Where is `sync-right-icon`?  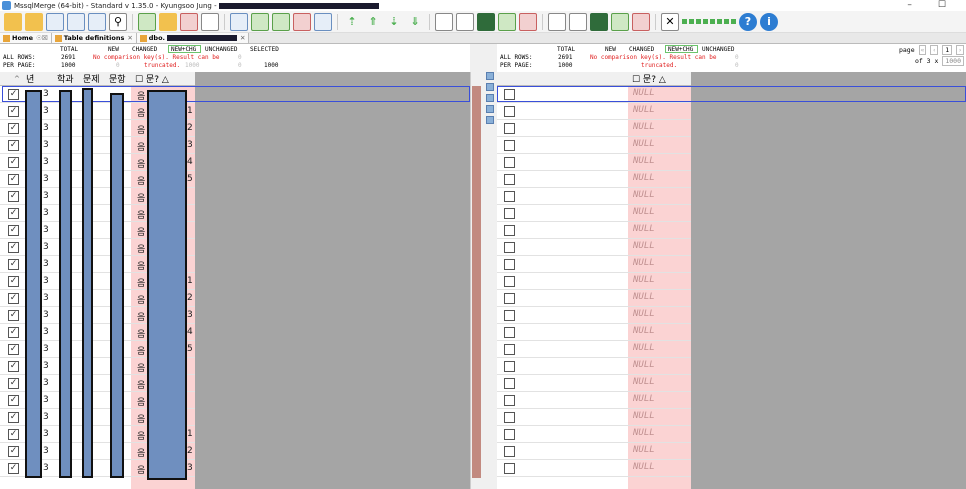
sync-right-icon is located at coordinates (507, 21).